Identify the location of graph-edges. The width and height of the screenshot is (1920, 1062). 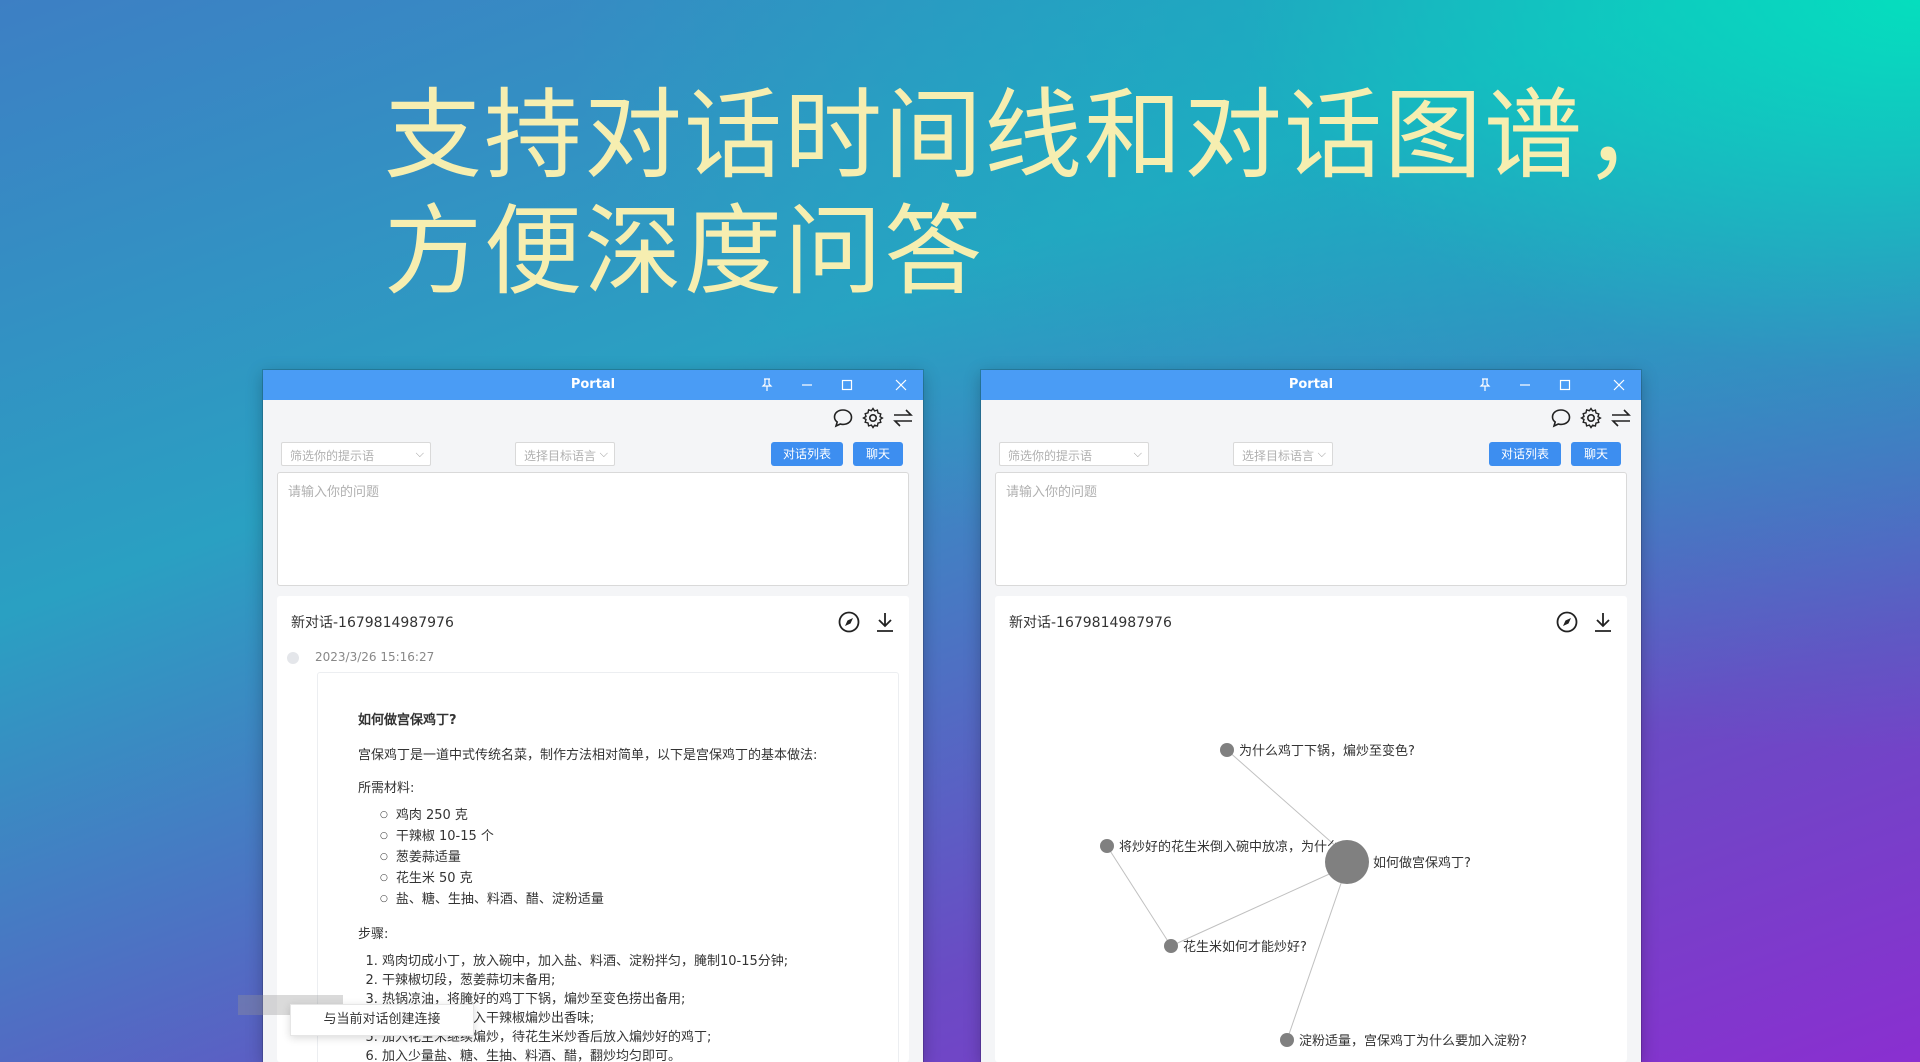
(1227, 895).